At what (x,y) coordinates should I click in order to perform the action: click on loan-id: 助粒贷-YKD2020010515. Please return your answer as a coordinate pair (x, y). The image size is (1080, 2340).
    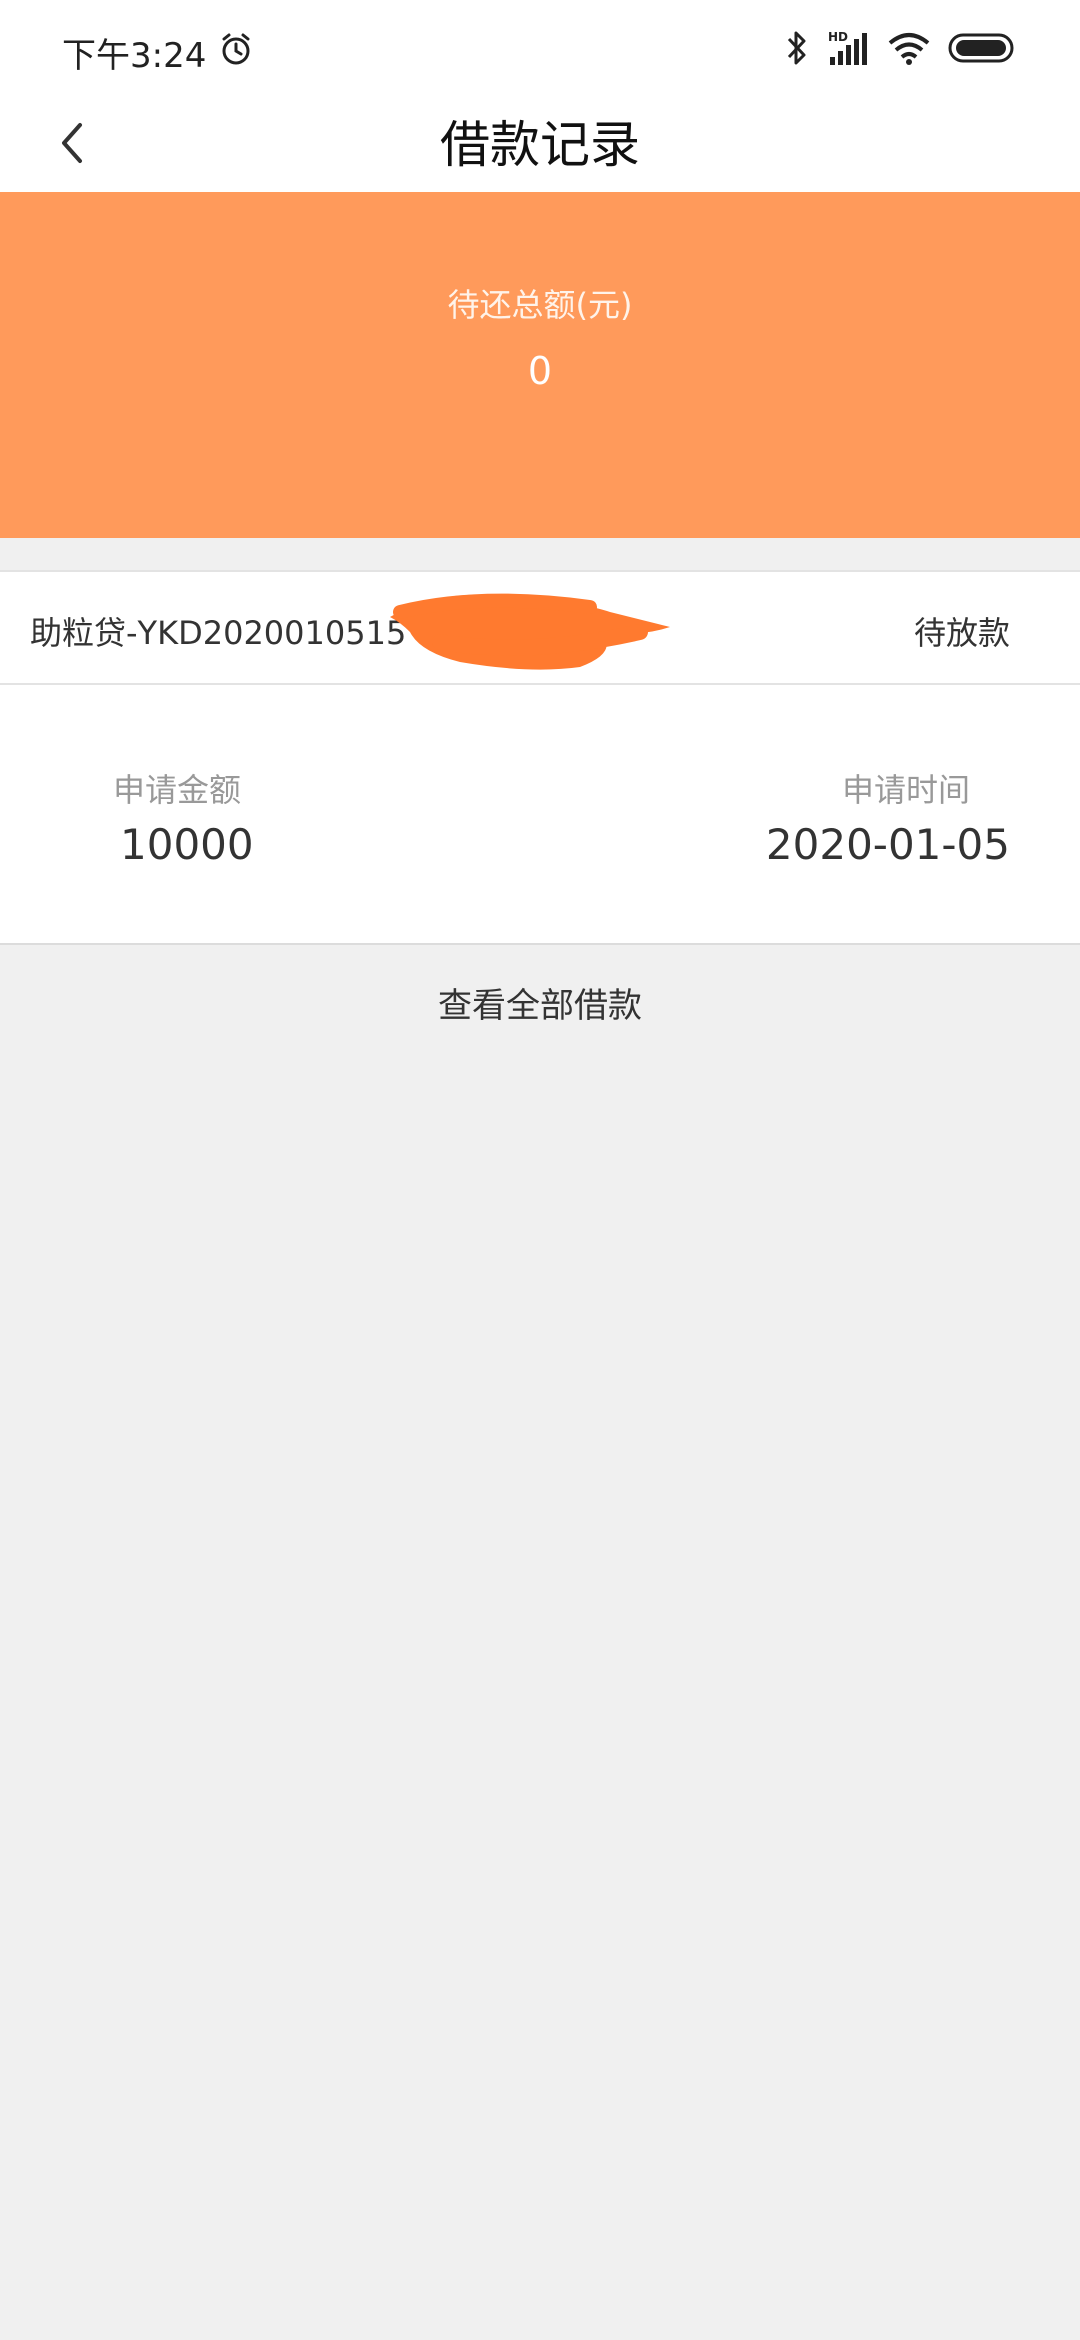
    Looking at the image, I should click on (218, 633).